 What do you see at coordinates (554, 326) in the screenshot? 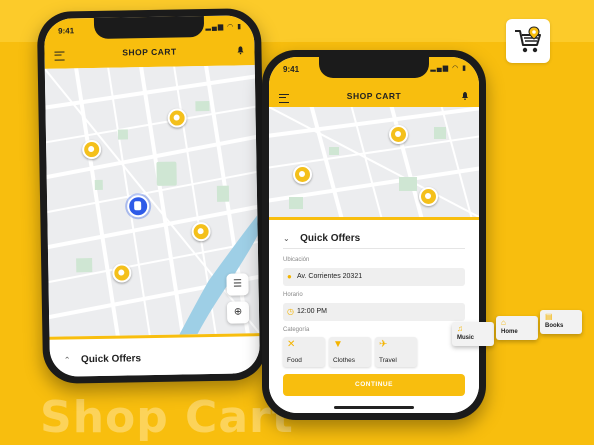
I see `category-label-books: Books` at bounding box center [554, 326].